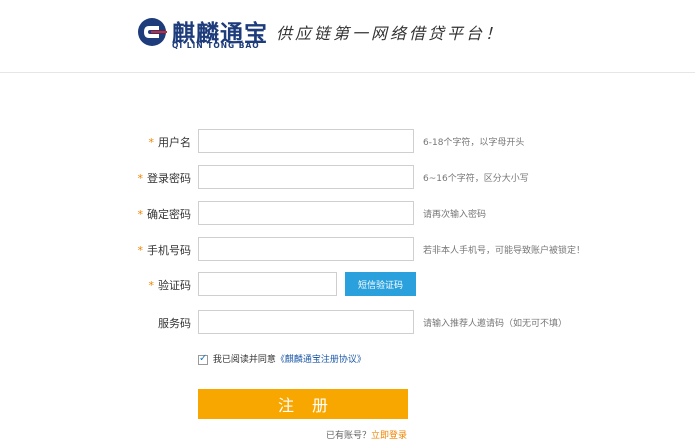 The height and width of the screenshot is (447, 695). I want to click on check-icon: ✓, so click(203, 358).